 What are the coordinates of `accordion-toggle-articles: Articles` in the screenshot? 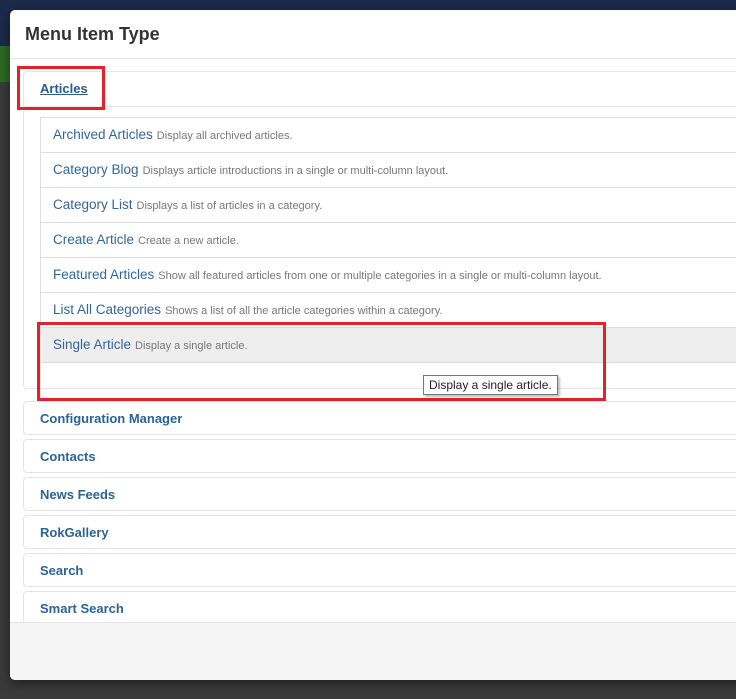 It's located at (380, 89).